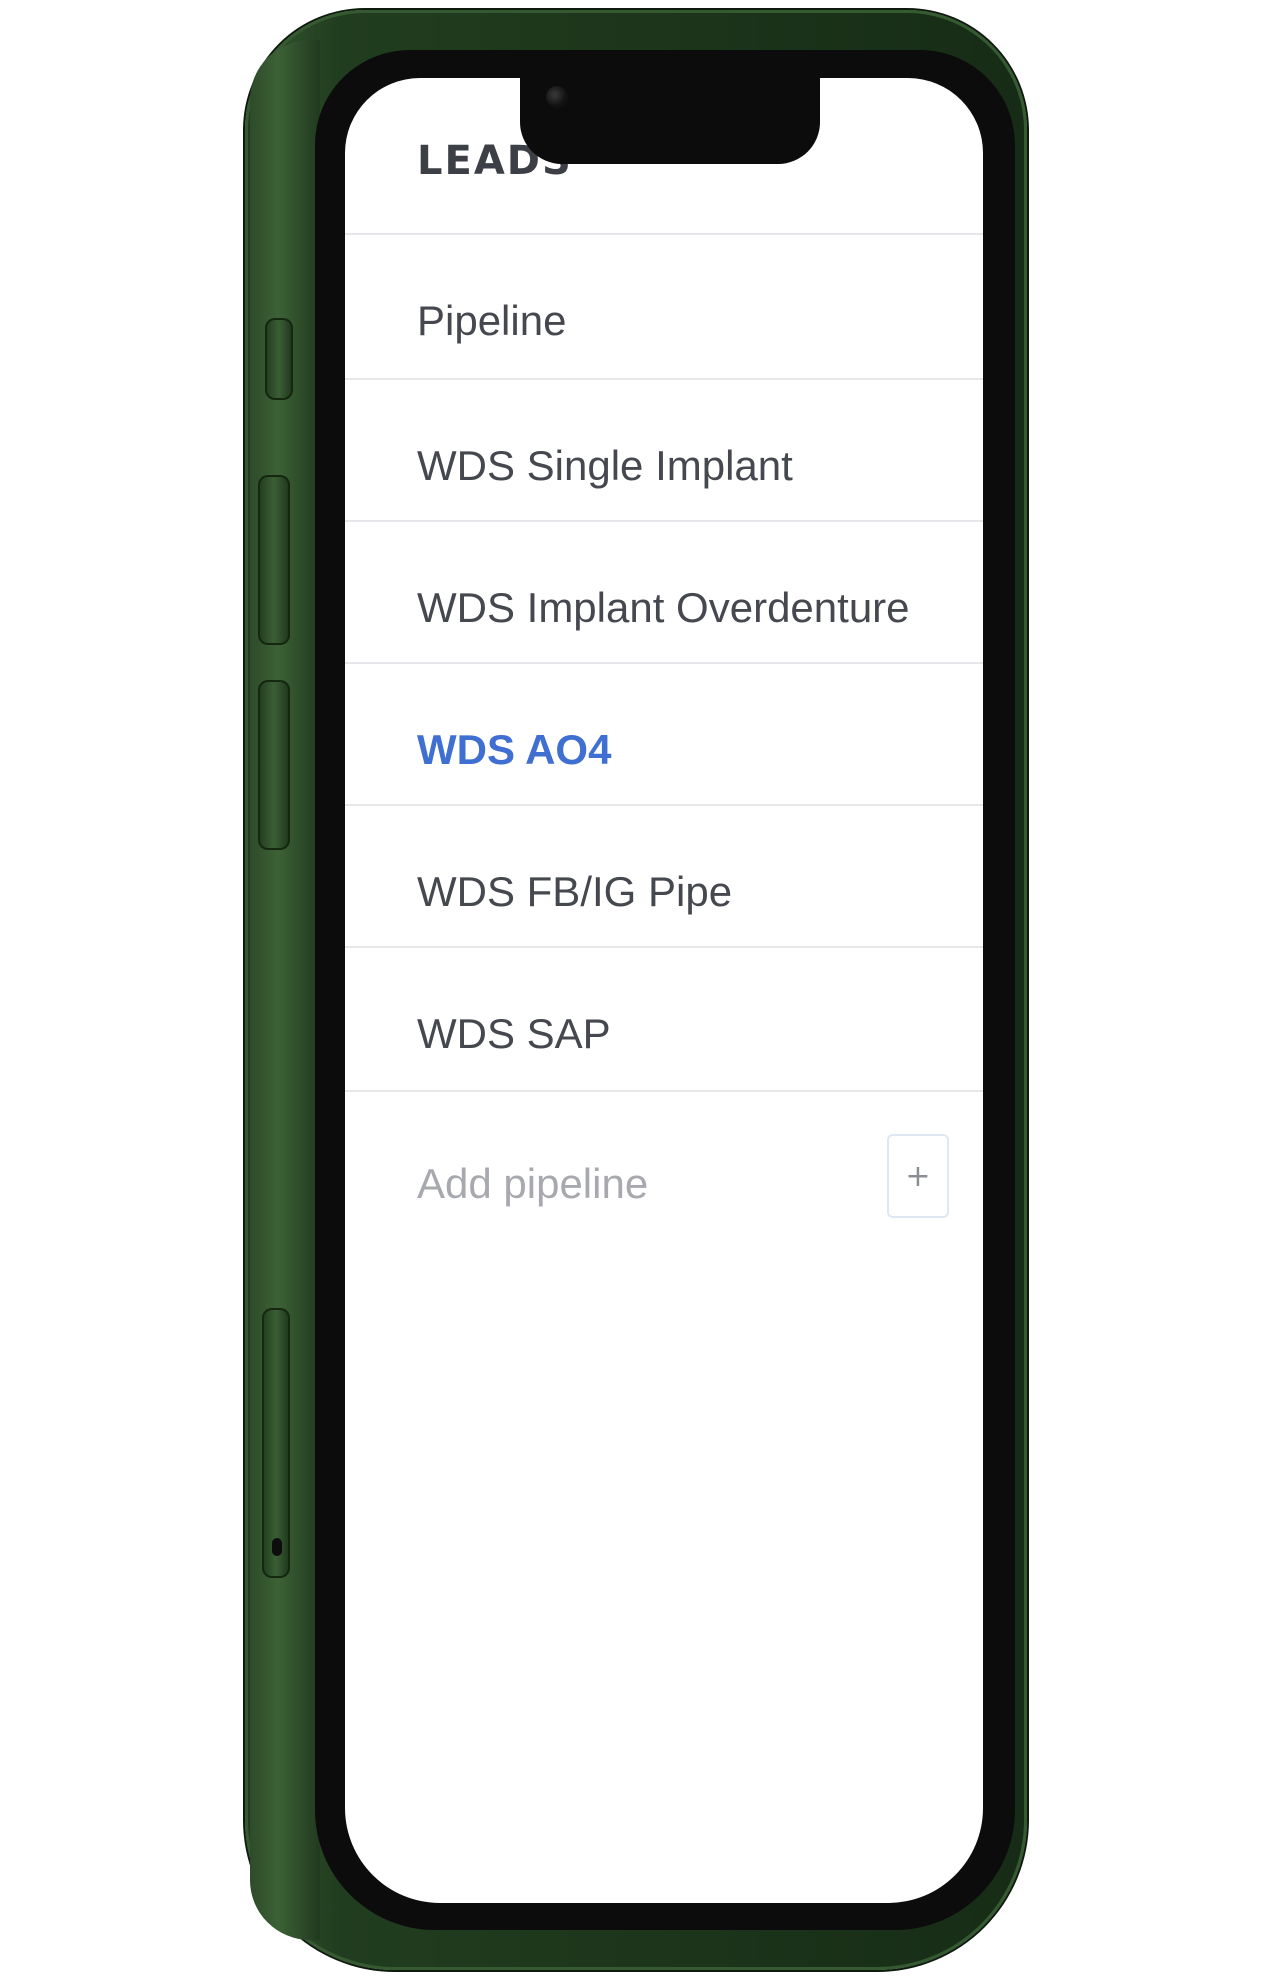 The image size is (1280, 1986). What do you see at coordinates (575, 891) in the screenshot?
I see `pipeline-label: WDS FB/IG Pipe` at bounding box center [575, 891].